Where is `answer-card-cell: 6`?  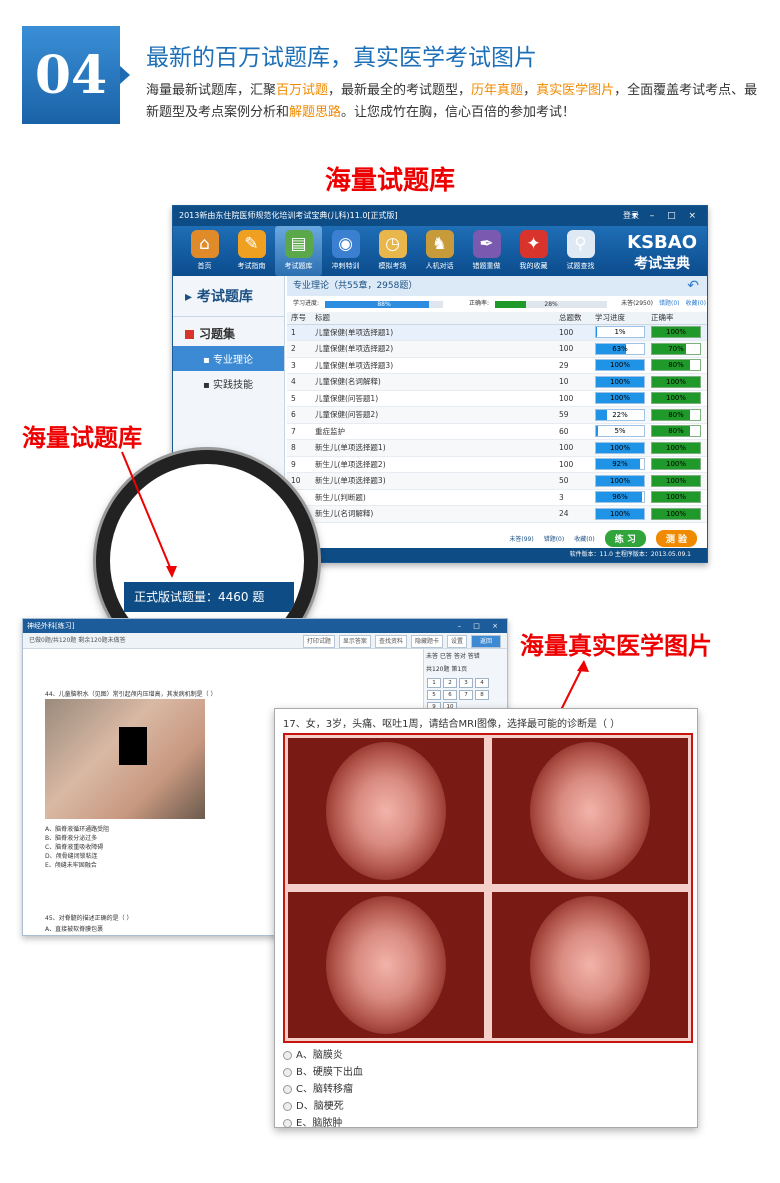 answer-card-cell: 6 is located at coordinates (450, 695).